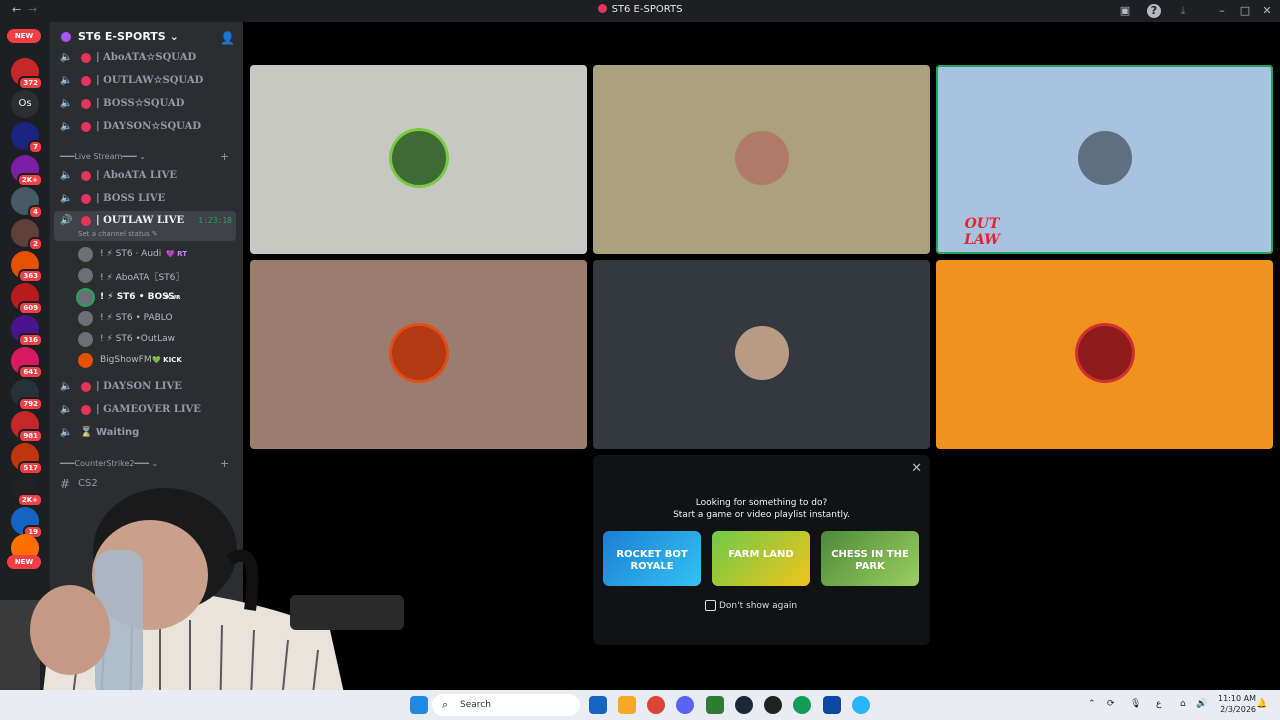 Image resolution: width=1280 pixels, height=720 pixels. Describe the element at coordinates (27, 459) in the screenshot. I see `server-icon: 517` at that location.